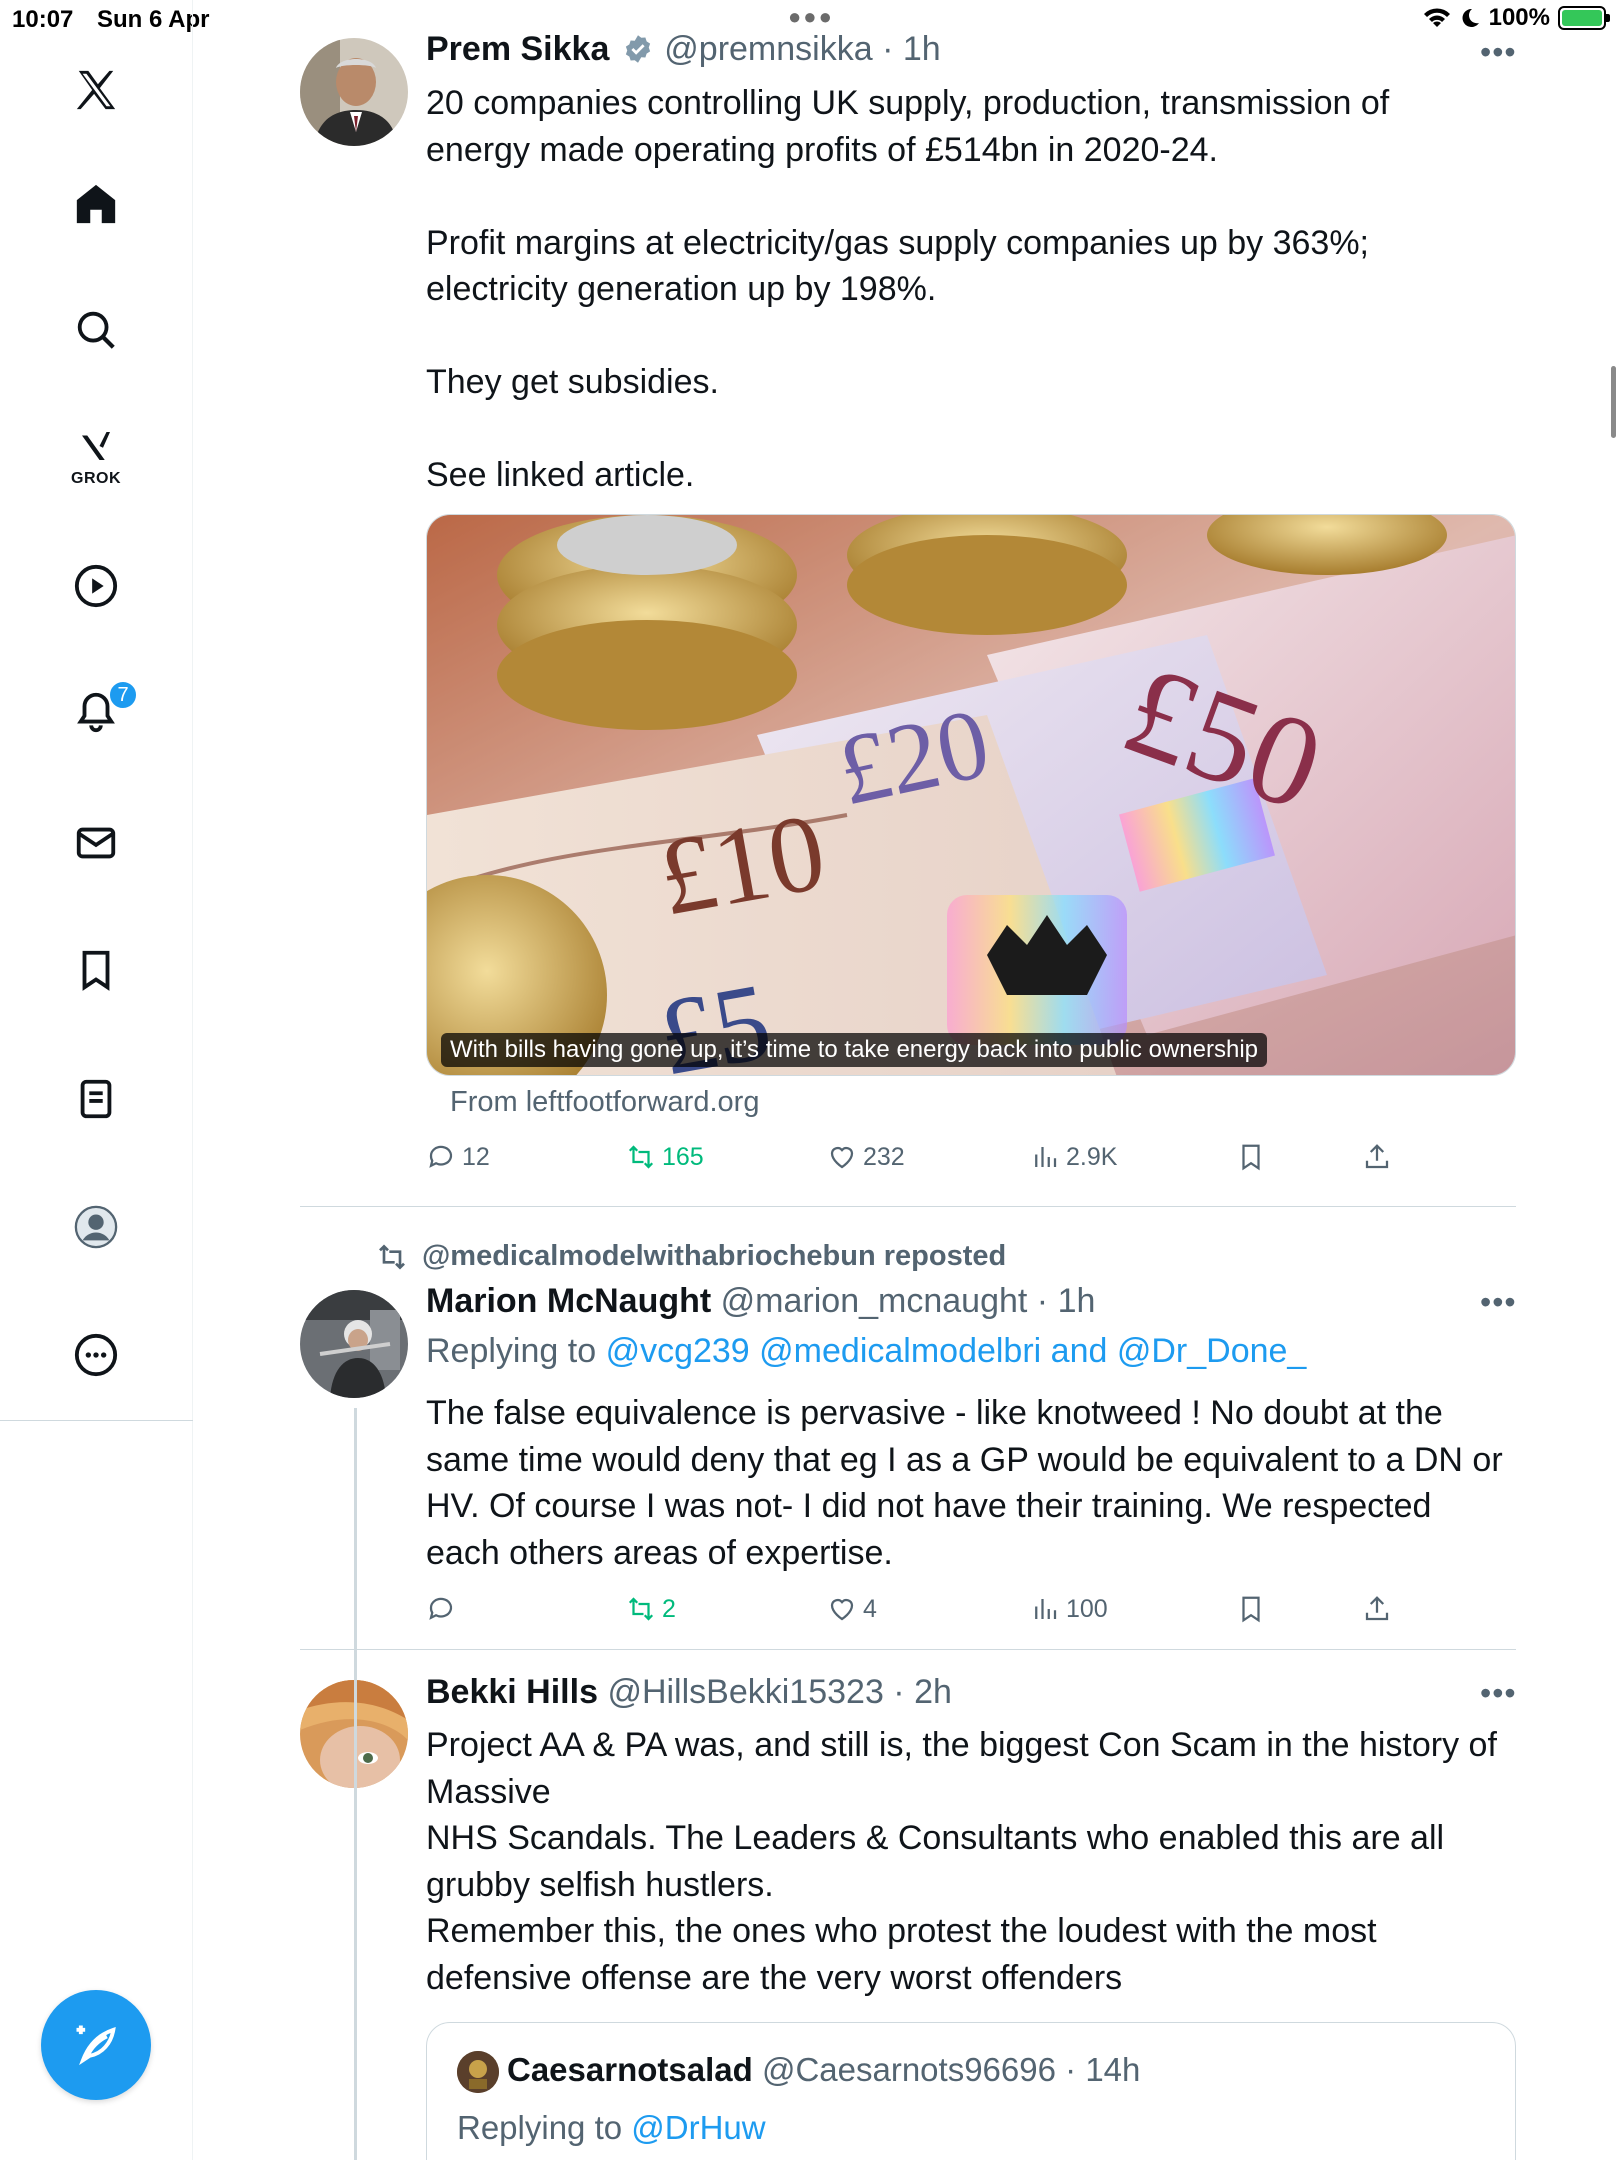 This screenshot has height=2160, width=1620. I want to click on handle: @HillsBekki15323, so click(745, 1692).